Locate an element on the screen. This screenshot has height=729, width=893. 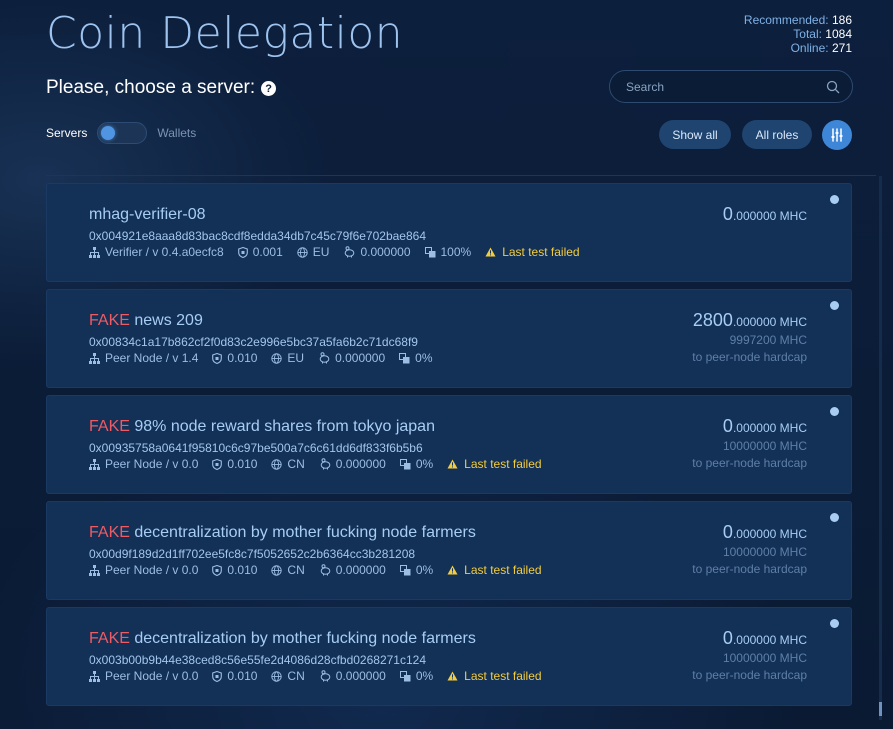
meta-fee: 0.001 is located at coordinates (260, 252).